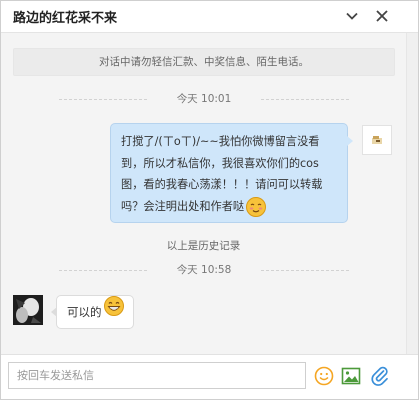  What do you see at coordinates (255, 207) in the screenshot?
I see `blush-emoji-icon` at bounding box center [255, 207].